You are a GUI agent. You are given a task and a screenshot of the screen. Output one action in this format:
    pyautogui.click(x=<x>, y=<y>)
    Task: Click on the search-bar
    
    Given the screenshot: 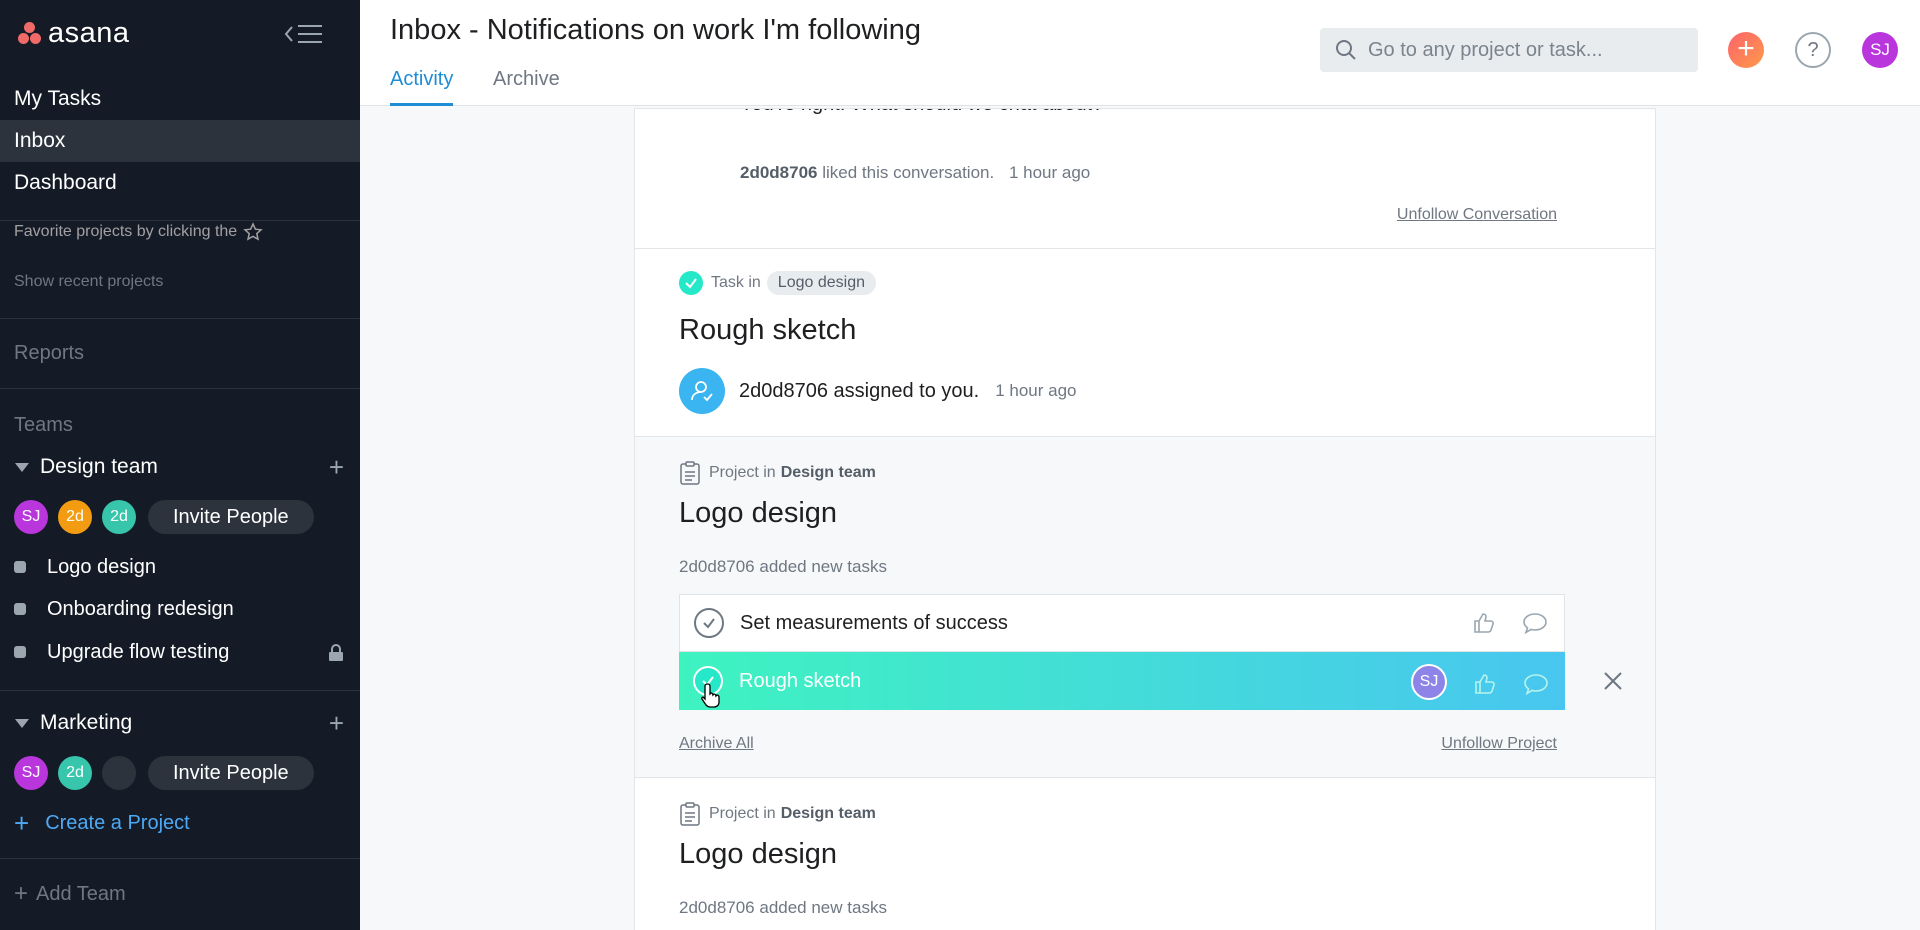 What is the action you would take?
    pyautogui.click(x=1509, y=50)
    